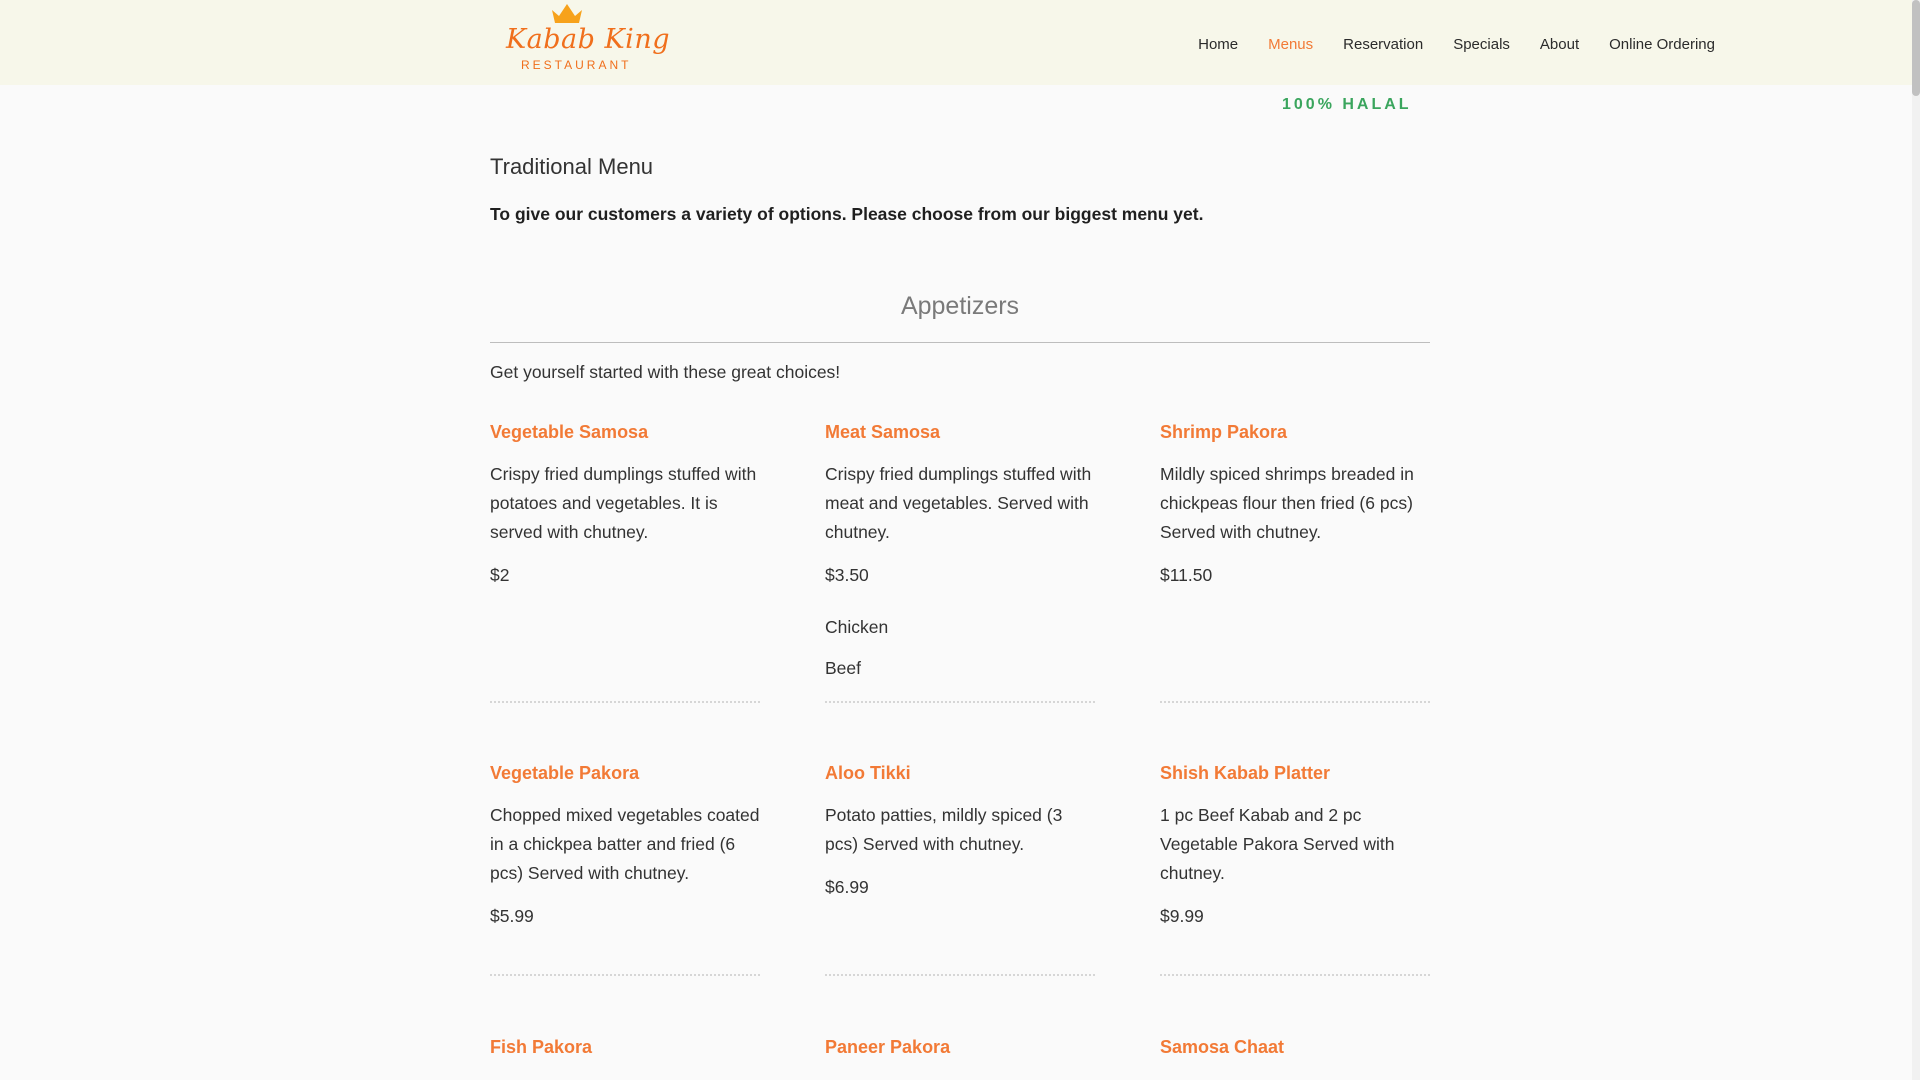  I want to click on menu-item-price: $3.50, so click(847, 575).